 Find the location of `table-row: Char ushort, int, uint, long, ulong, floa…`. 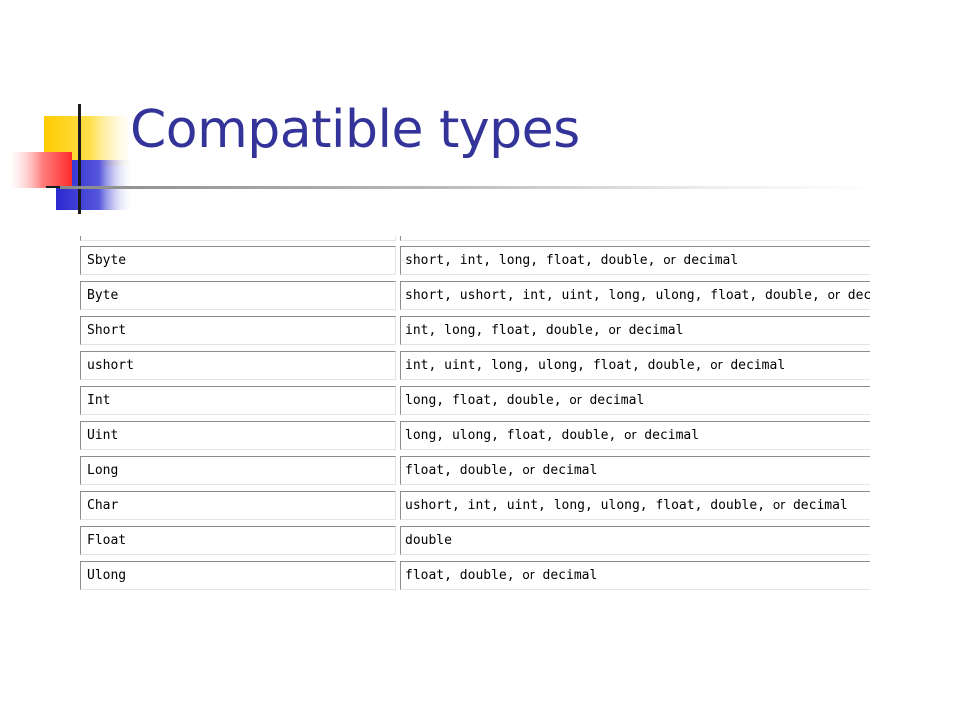

table-row: Char ushort, int, uint, long, ulong, floa… is located at coordinates (474, 506).